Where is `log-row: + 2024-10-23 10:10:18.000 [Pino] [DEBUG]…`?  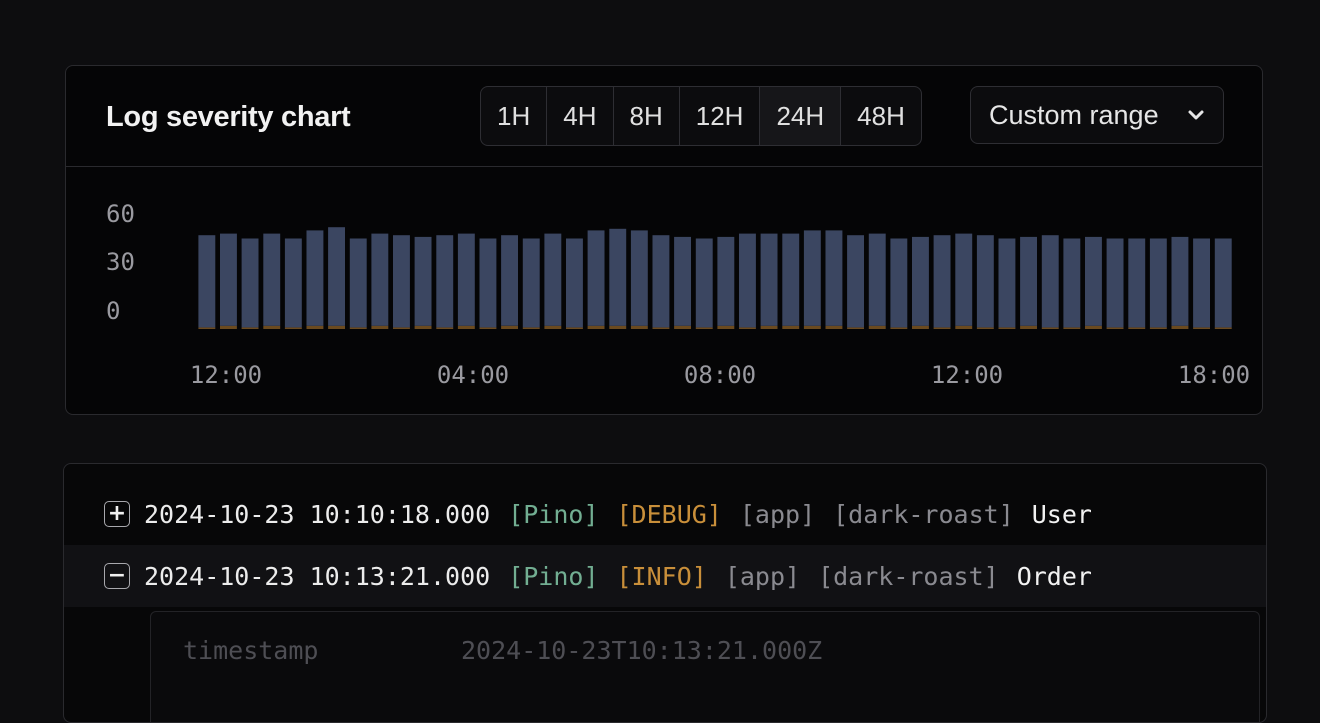 log-row: + 2024-10-23 10:10:18.000 [Pino] [DEBUG]… is located at coordinates (665, 514).